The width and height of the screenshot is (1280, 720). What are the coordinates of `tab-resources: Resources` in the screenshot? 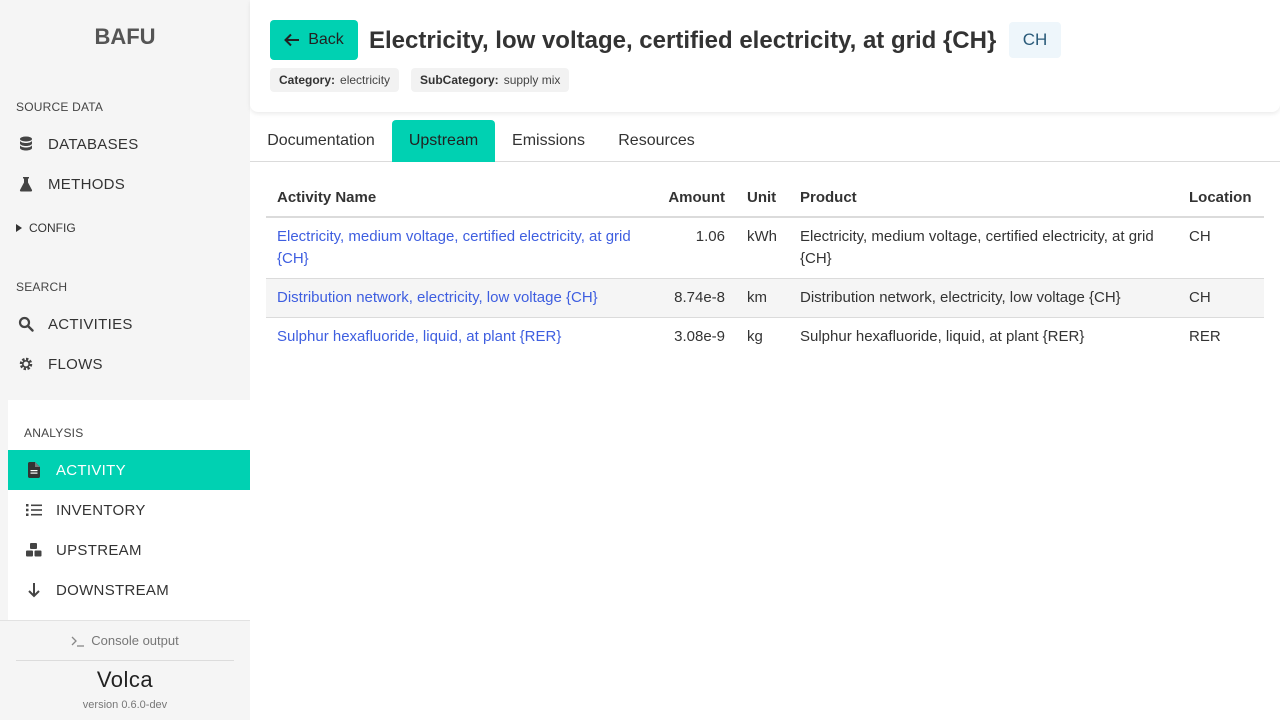 It's located at (656, 141).